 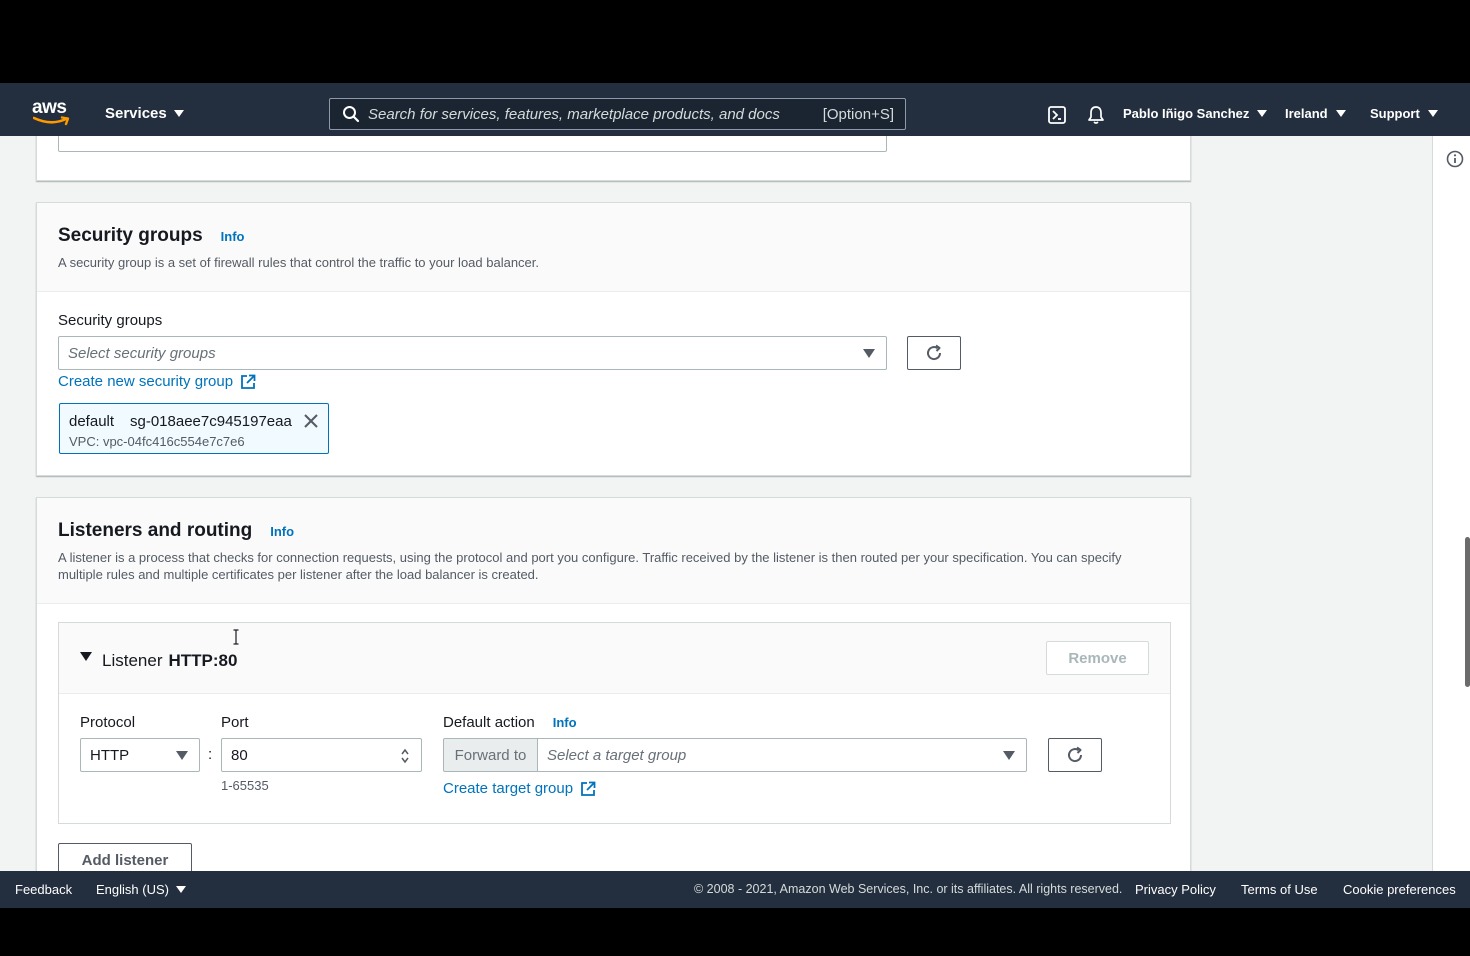 I want to click on search-box: [Option+S], so click(x=617, y=114).